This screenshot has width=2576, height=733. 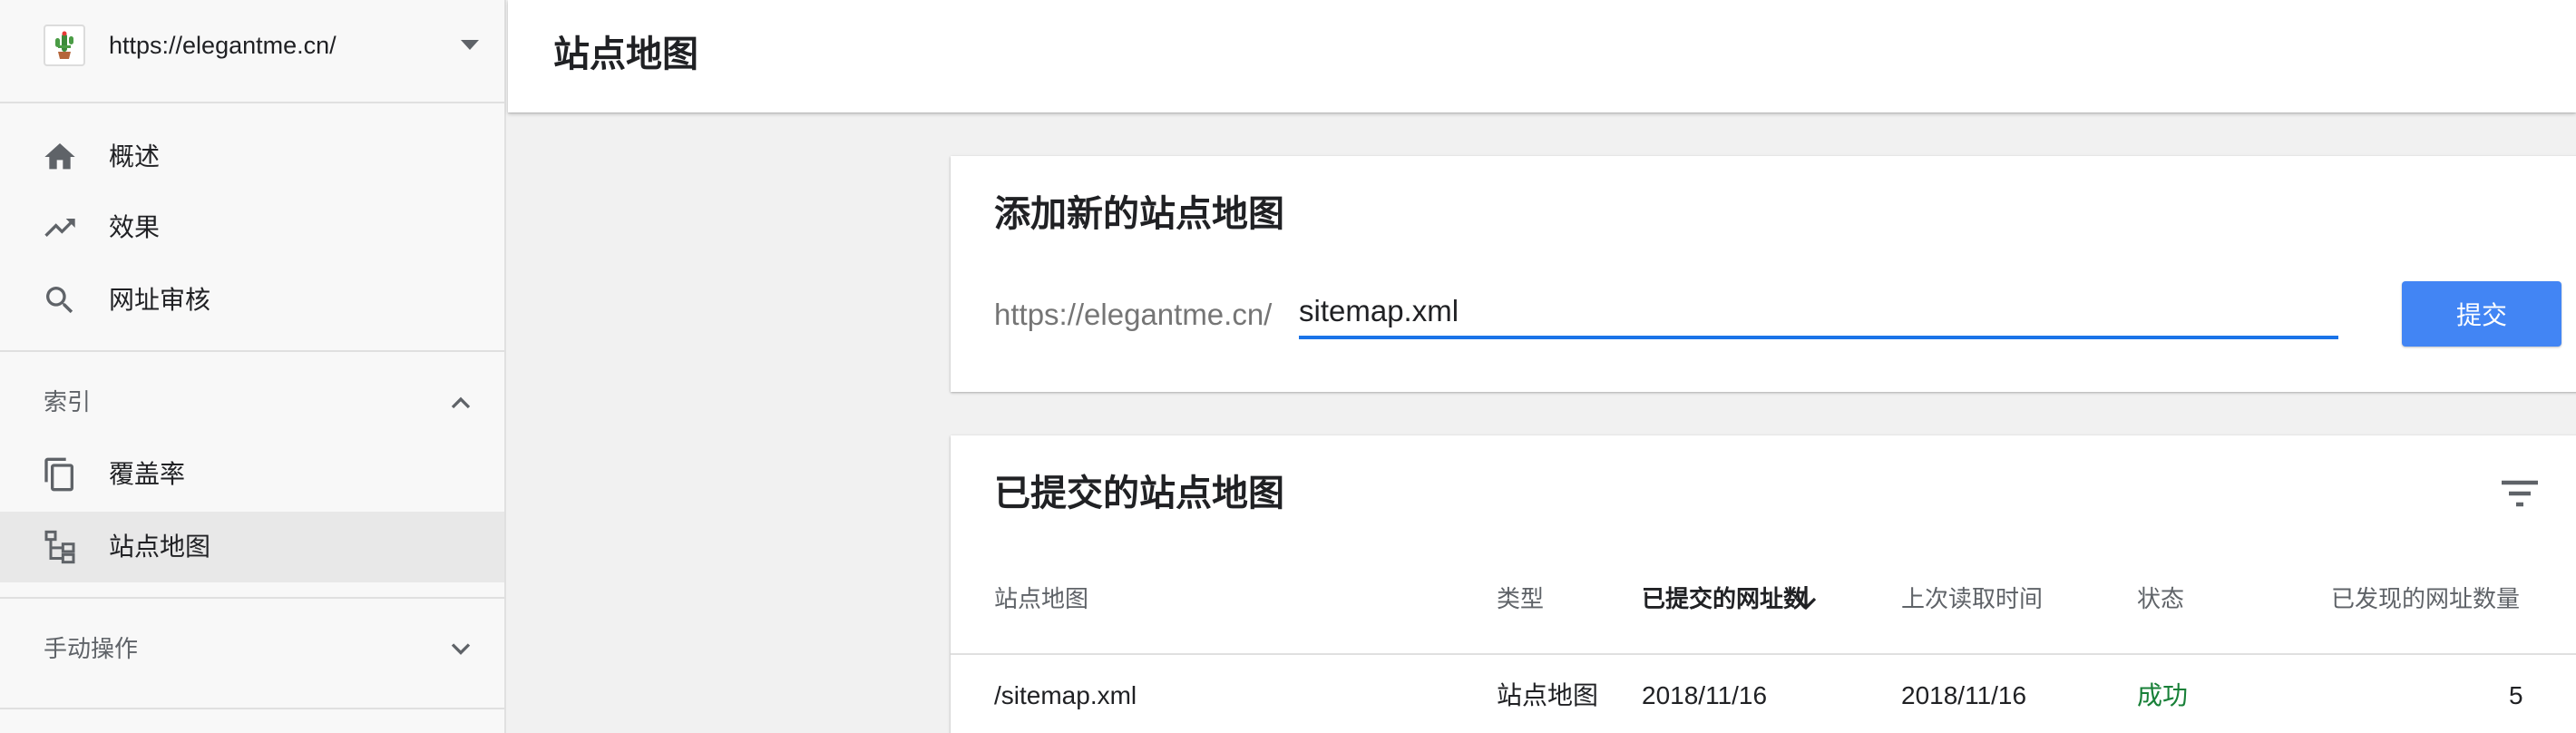 I want to click on sidebar-item-url-inspection: 网址审核, so click(x=252, y=301).